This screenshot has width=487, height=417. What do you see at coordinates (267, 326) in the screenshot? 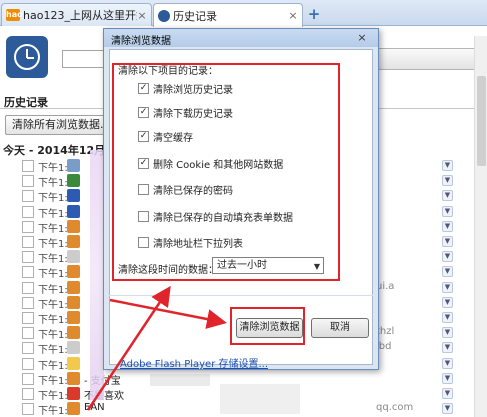
I see `highlight-clear-button-box` at bounding box center [267, 326].